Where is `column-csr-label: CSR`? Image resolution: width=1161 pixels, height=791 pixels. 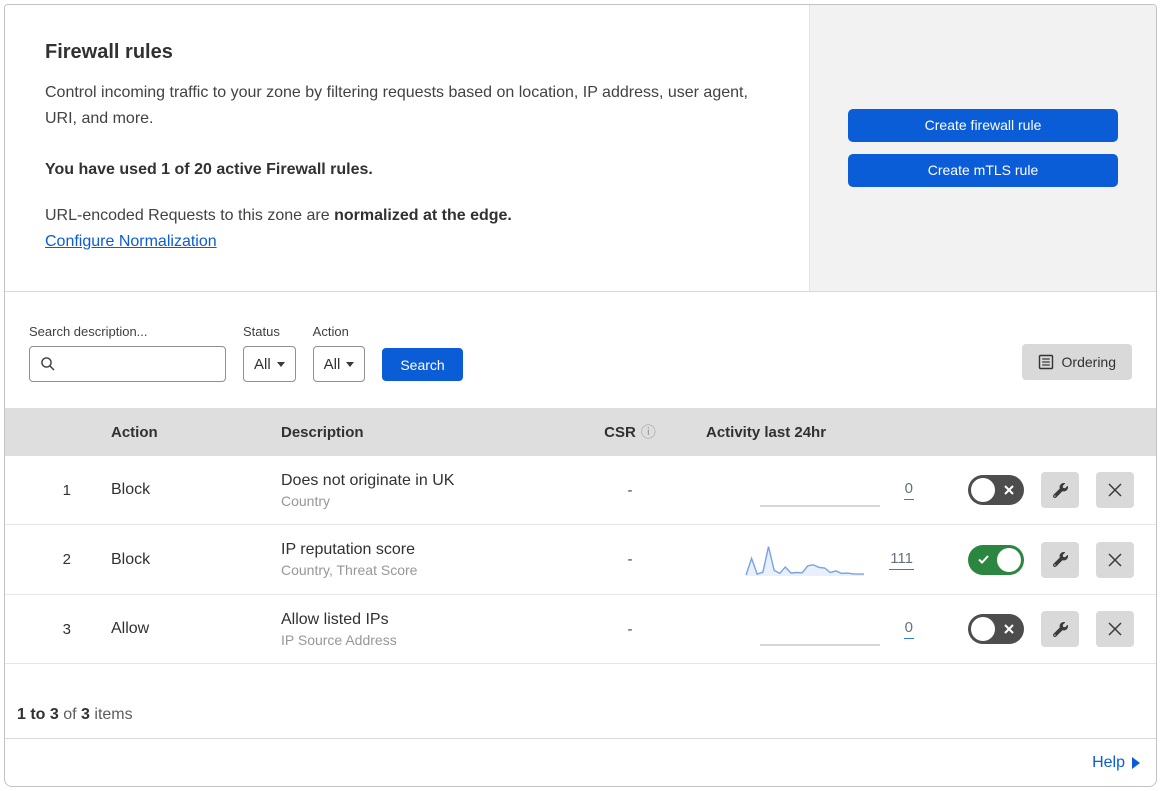 column-csr-label: CSR is located at coordinates (620, 432).